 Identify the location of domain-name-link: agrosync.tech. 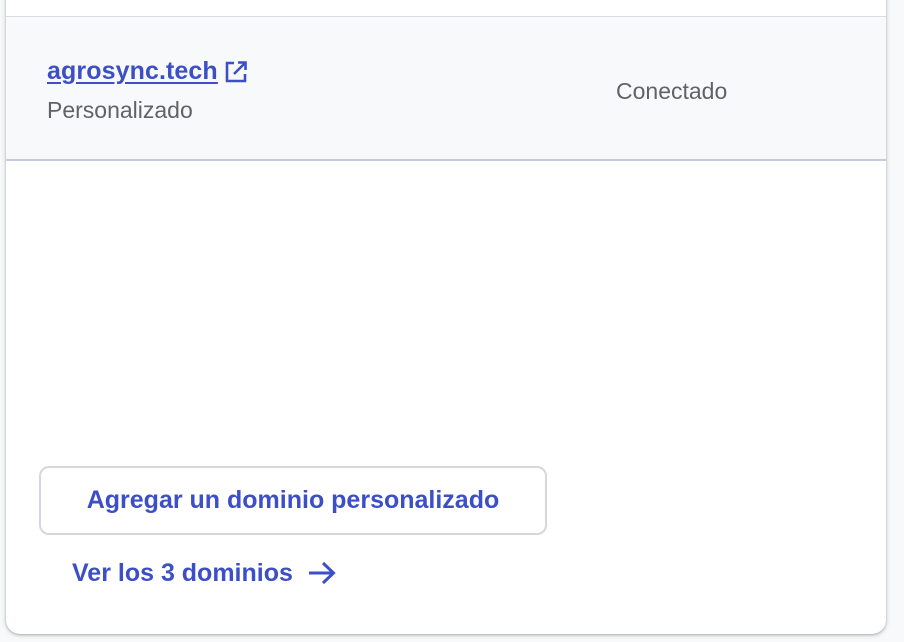
(132, 71).